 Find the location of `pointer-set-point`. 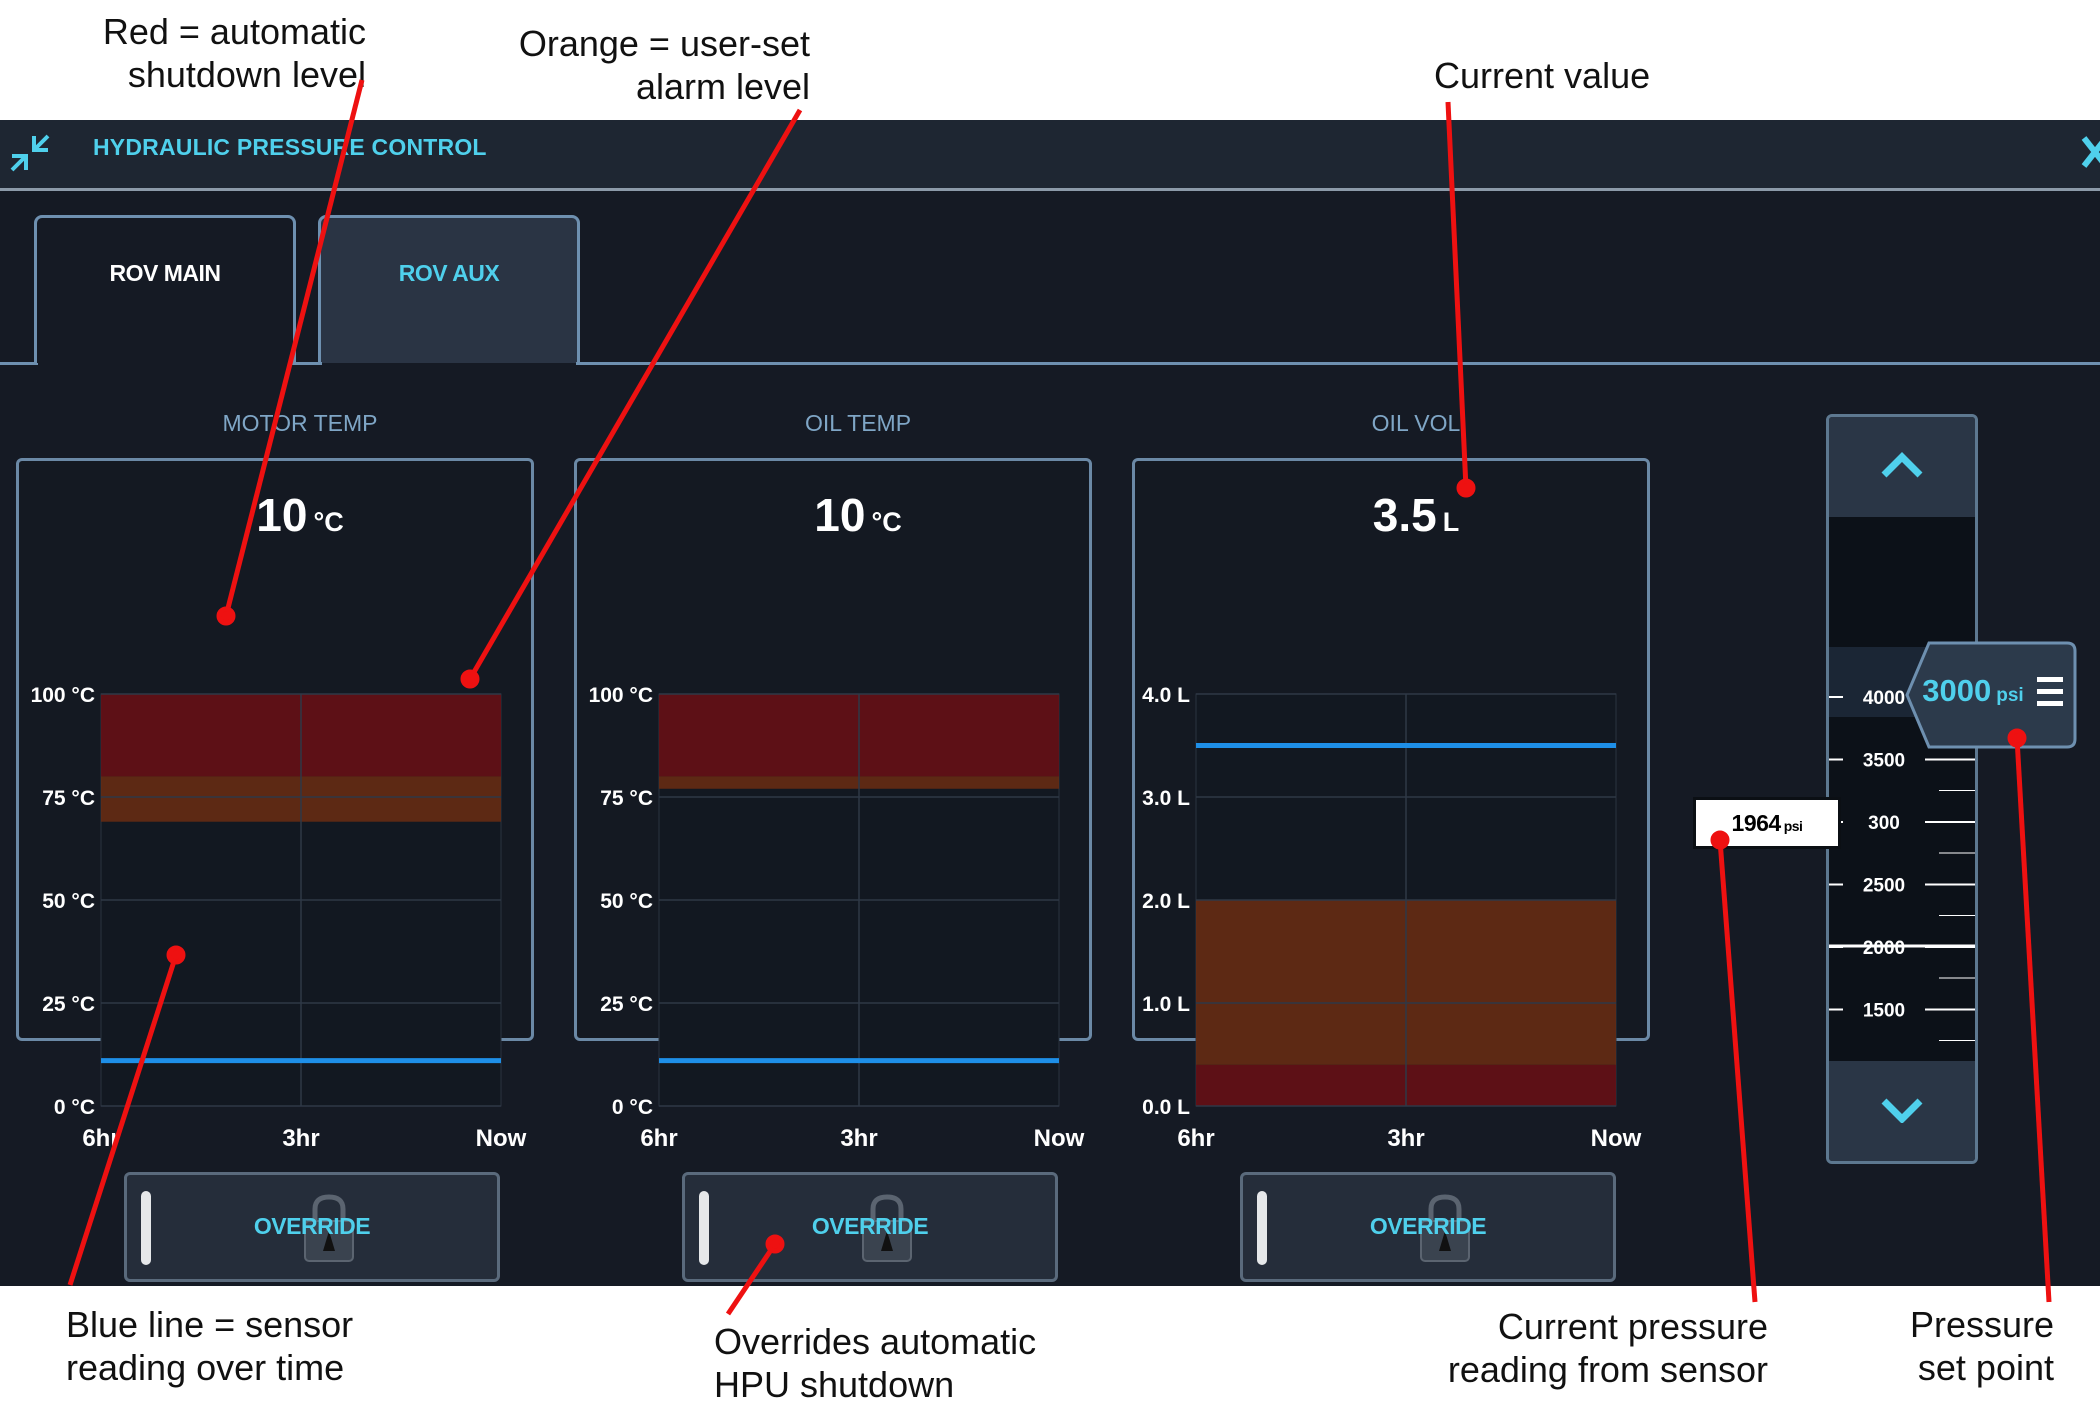

pointer-set-point is located at coordinates (2033, 1020).